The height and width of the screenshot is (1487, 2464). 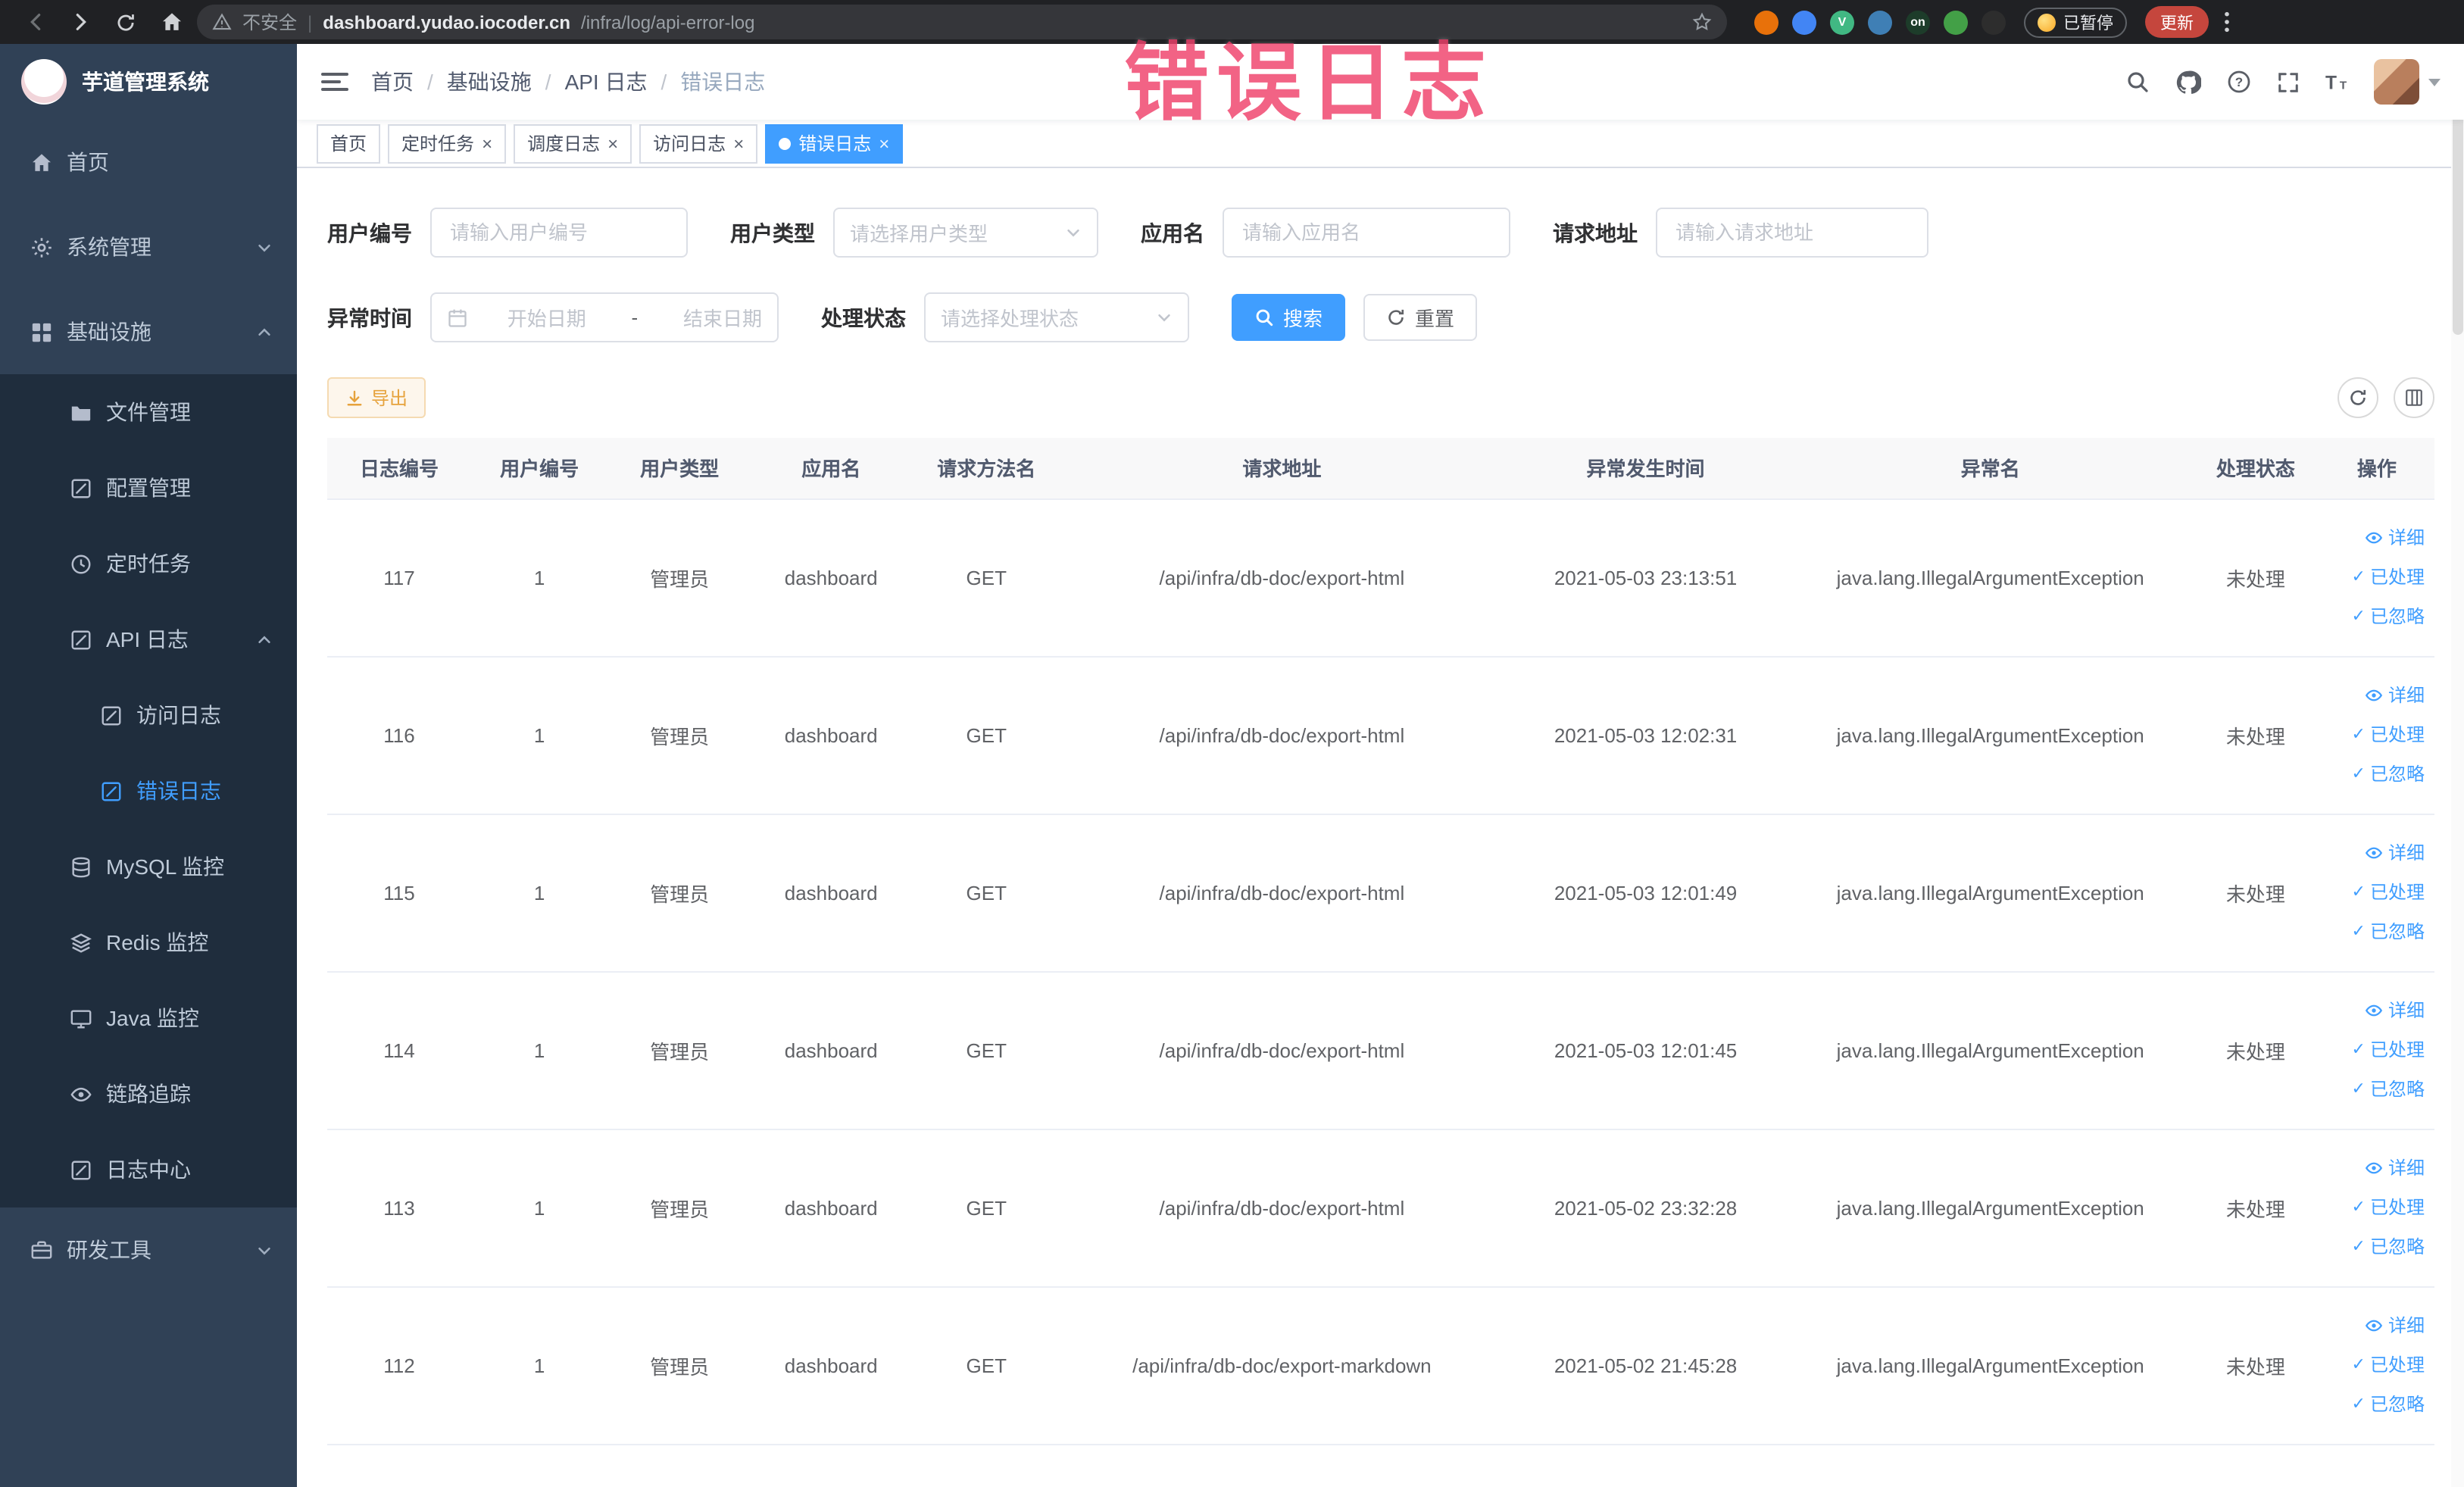 What do you see at coordinates (2434, 82) in the screenshot?
I see `chevron-down-icon` at bounding box center [2434, 82].